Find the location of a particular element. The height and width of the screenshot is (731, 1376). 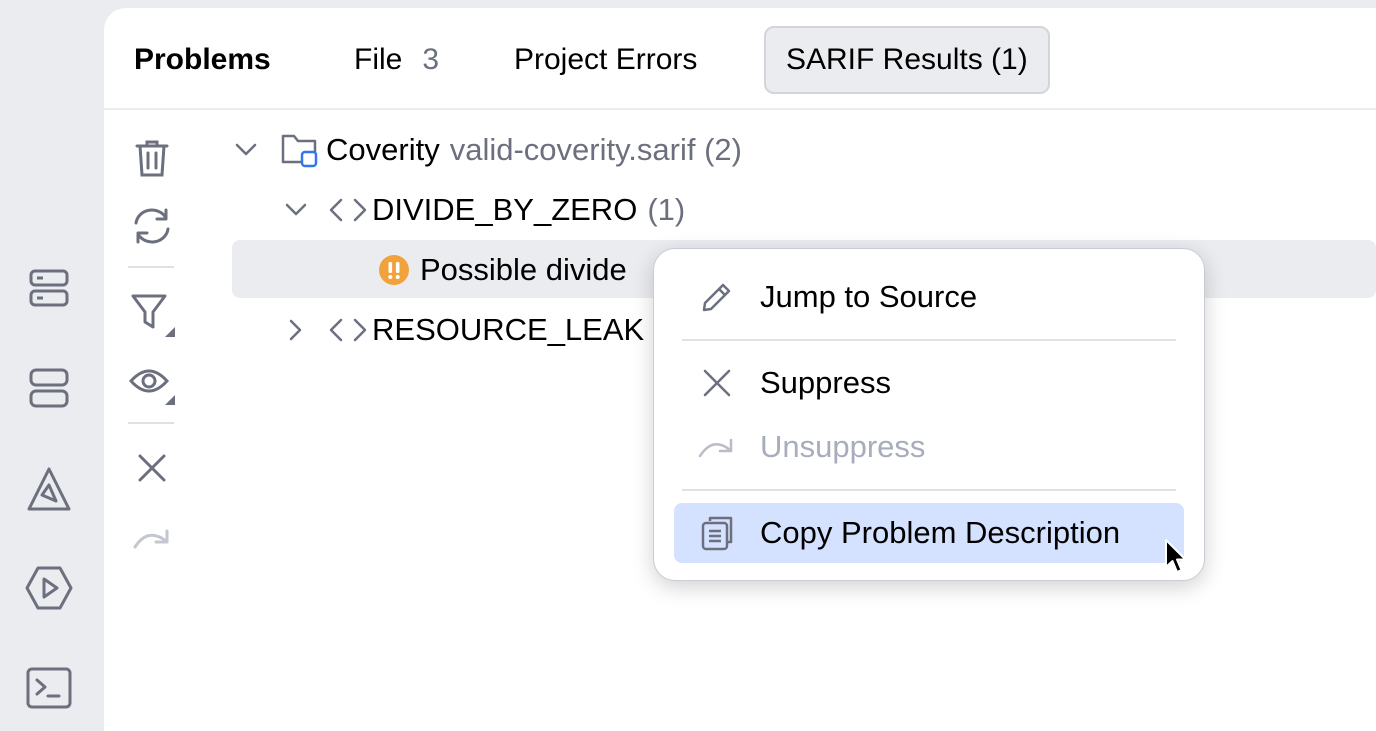

menu-item-jump-to-source: Jump to Source is located at coordinates (929, 297).